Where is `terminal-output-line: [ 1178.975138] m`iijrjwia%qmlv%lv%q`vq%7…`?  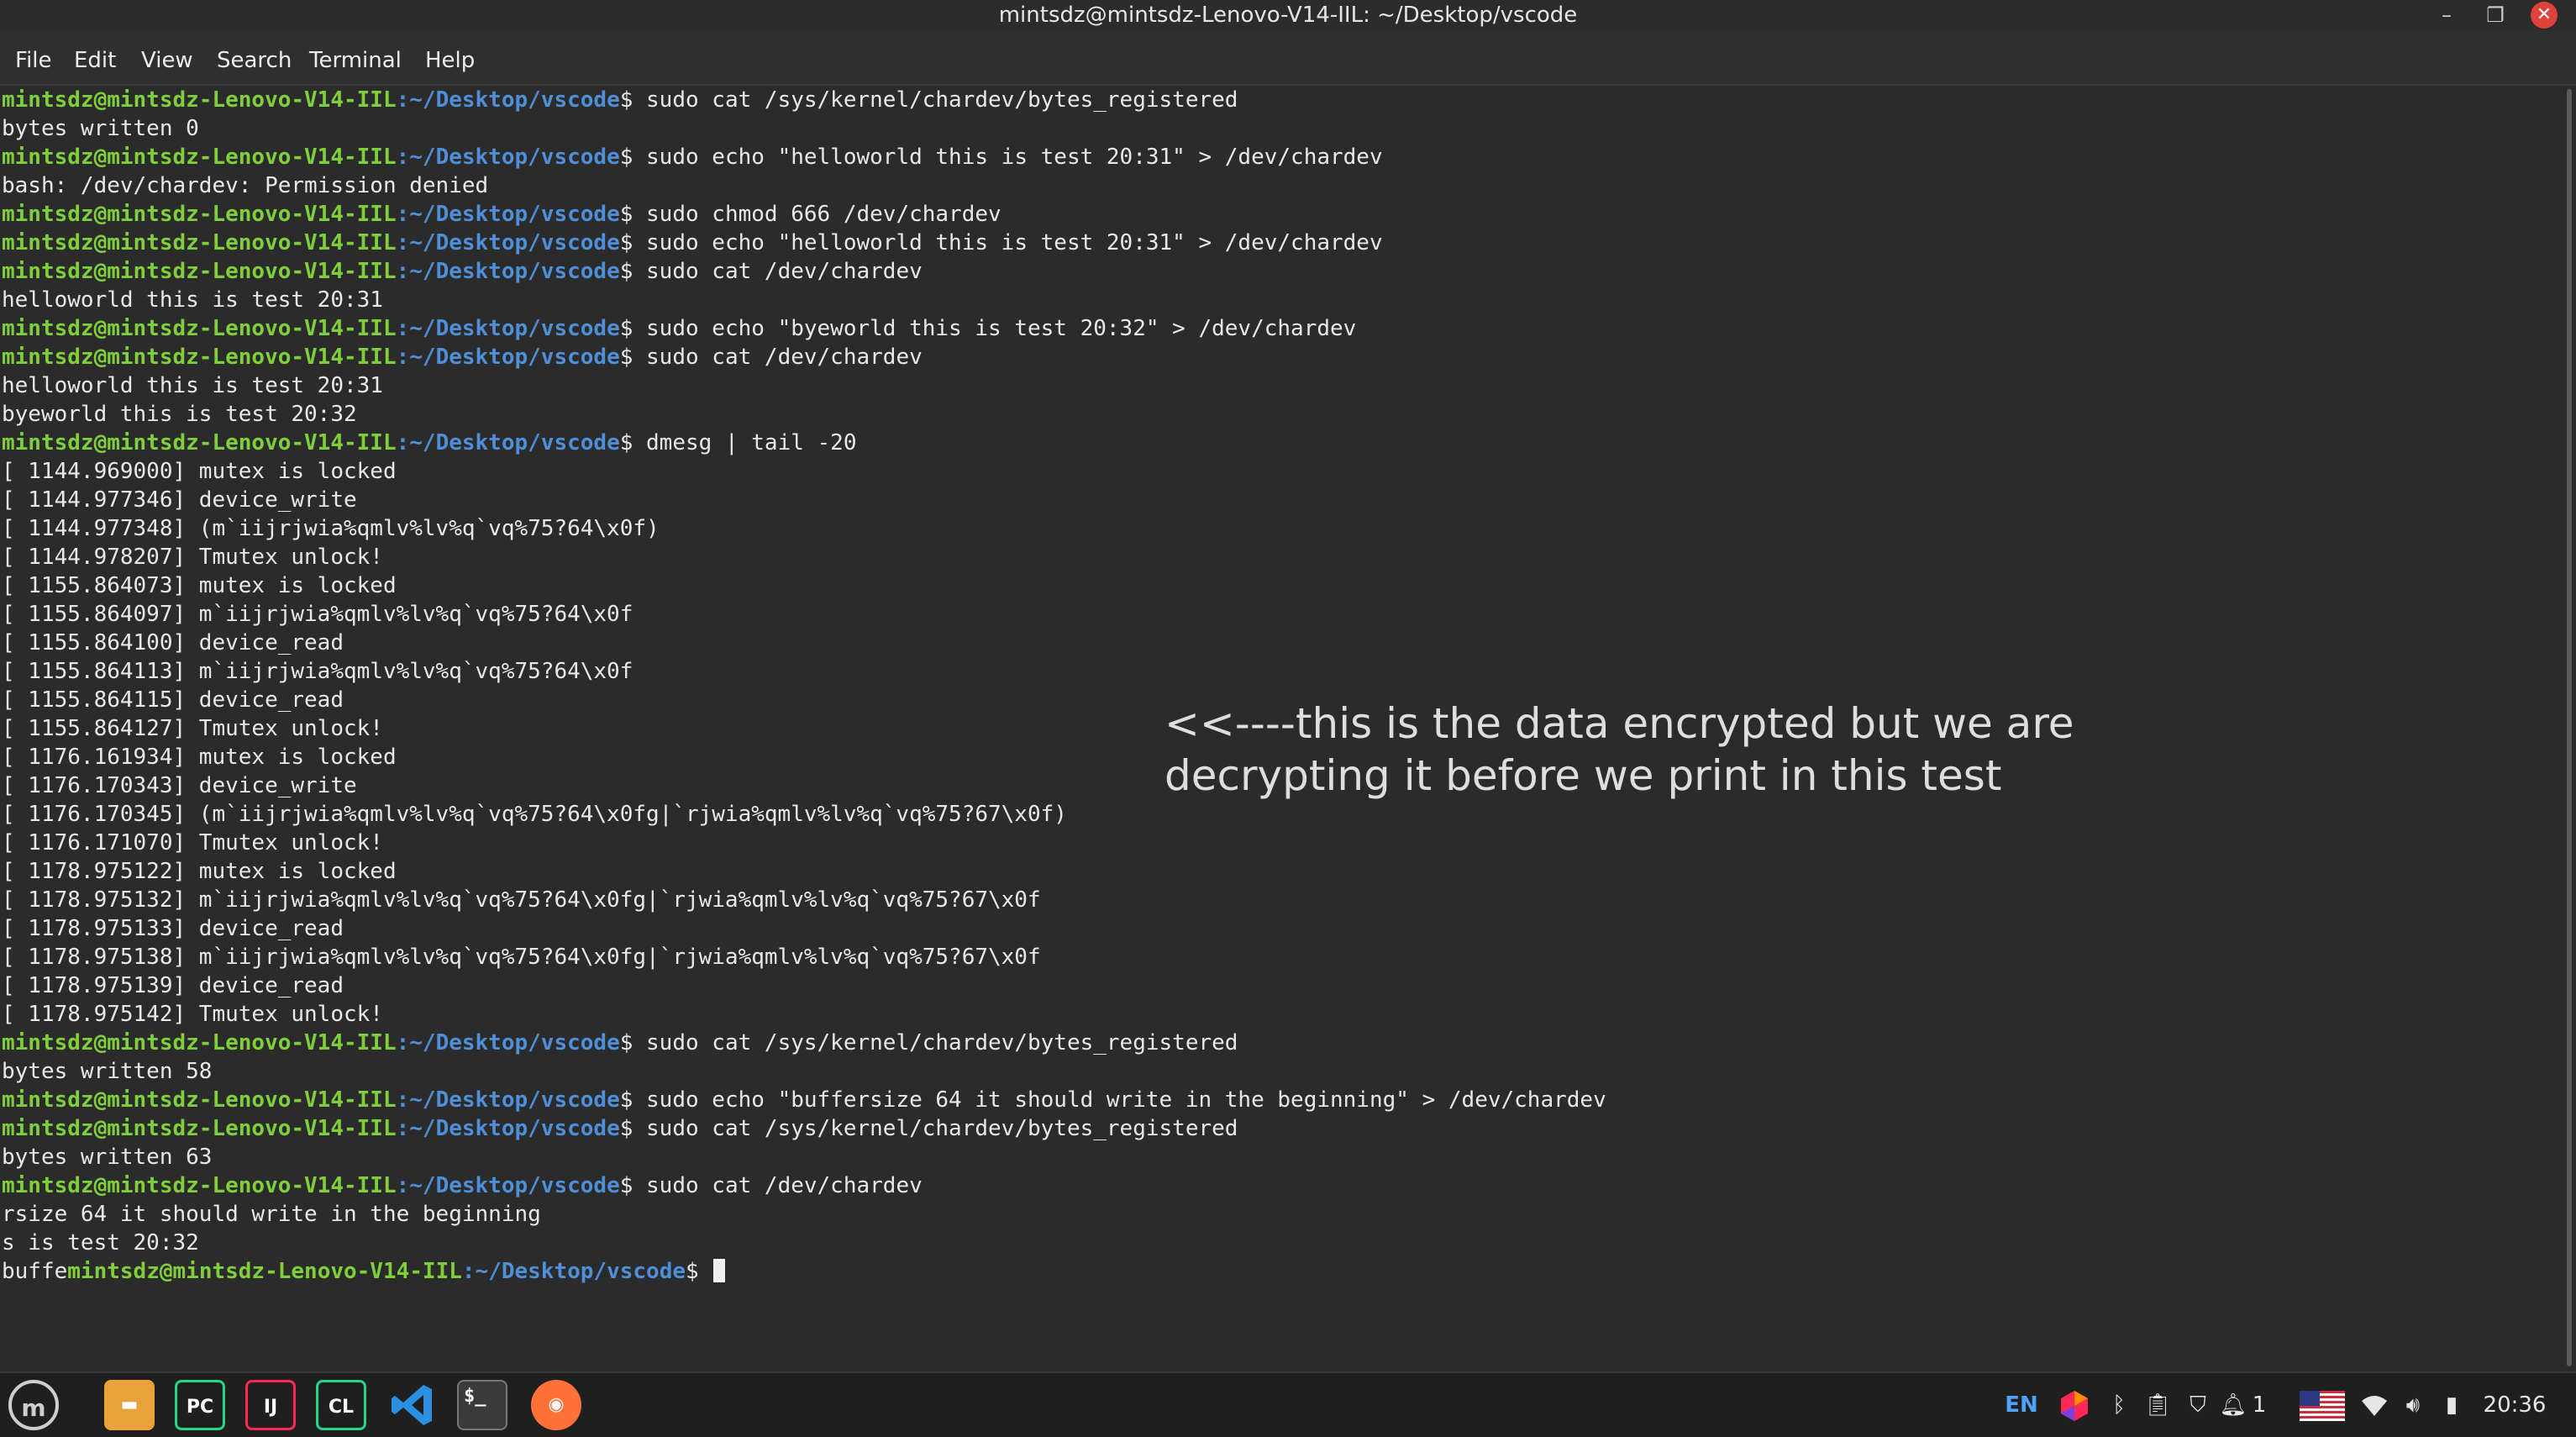
terminal-output-line: [ 1178.975138] m`iijrjwia%qmlv%lv%q`vq%7… is located at coordinates (521, 957).